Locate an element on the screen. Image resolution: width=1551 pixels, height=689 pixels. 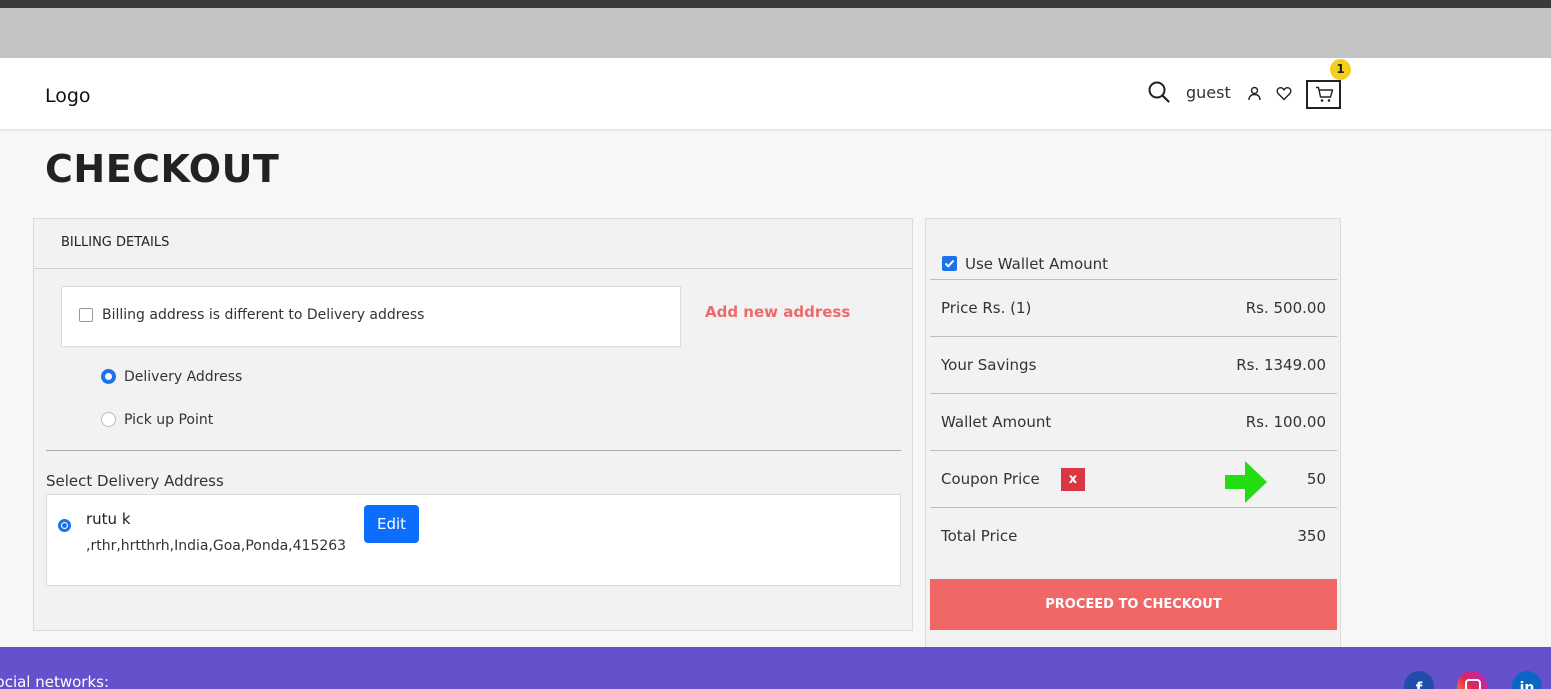
wallet-amount-row: Wallet Amount Rs. 100.00 is located at coordinates (1133, 422).